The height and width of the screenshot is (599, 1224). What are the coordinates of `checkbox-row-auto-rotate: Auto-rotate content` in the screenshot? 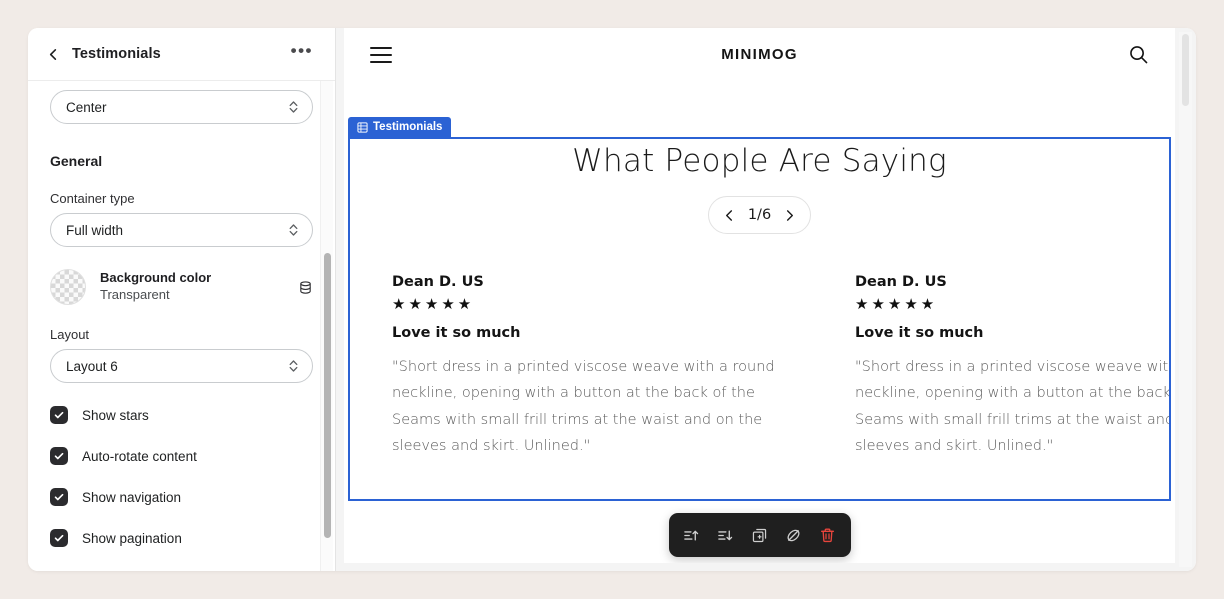 It's located at (181, 456).